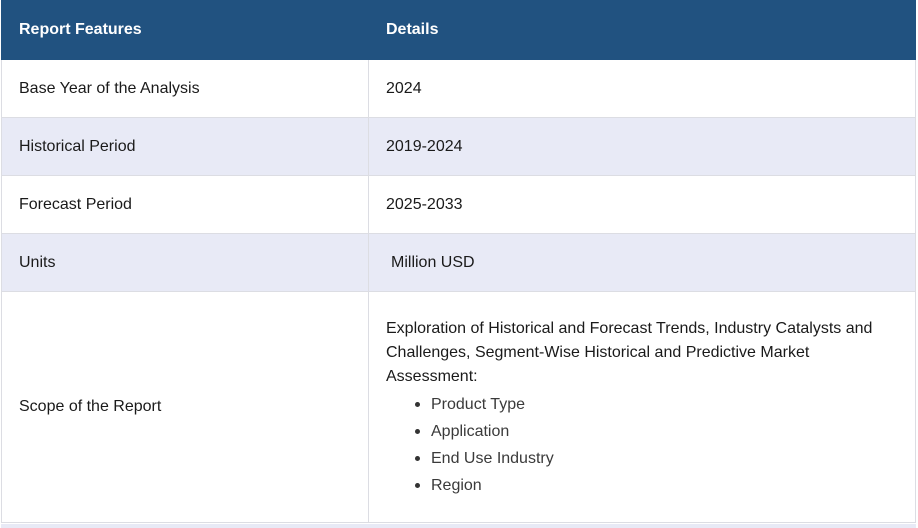 The width and height of the screenshot is (918, 528). Describe the element at coordinates (185, 30) in the screenshot. I see `header-report-features: Report Features` at that location.